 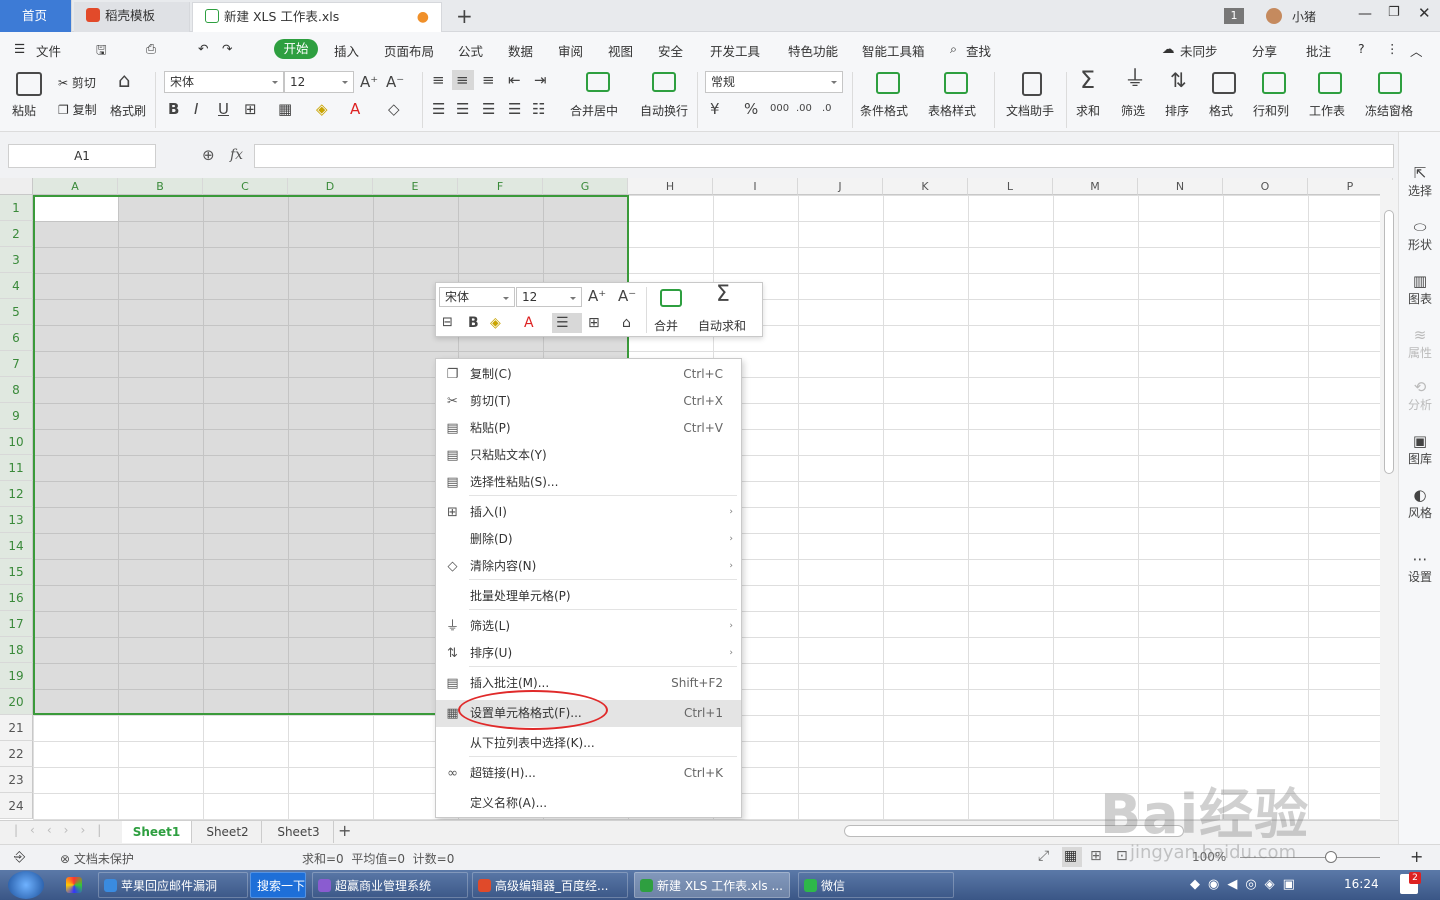 I want to click on fullscreen-icon: ⤢, so click(x=1043, y=856).